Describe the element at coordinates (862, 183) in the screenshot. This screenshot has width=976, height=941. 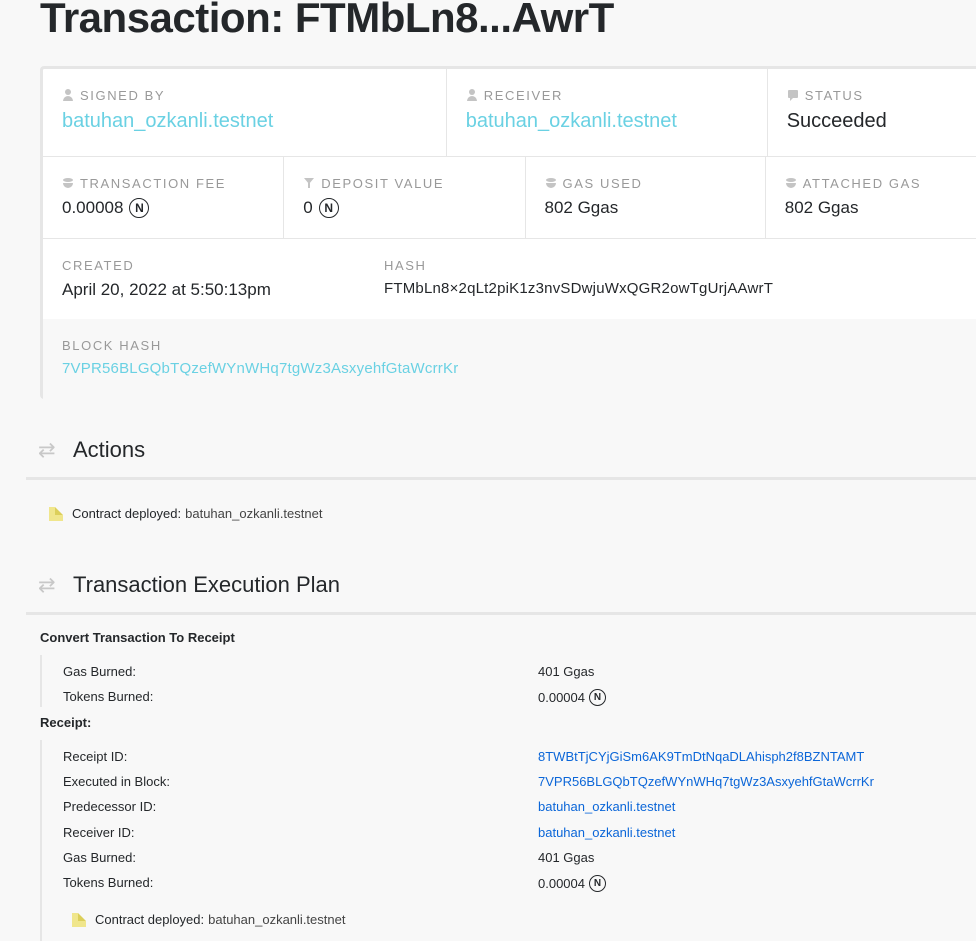
I see `attached-gas-label: ATTACHED GAS` at that location.